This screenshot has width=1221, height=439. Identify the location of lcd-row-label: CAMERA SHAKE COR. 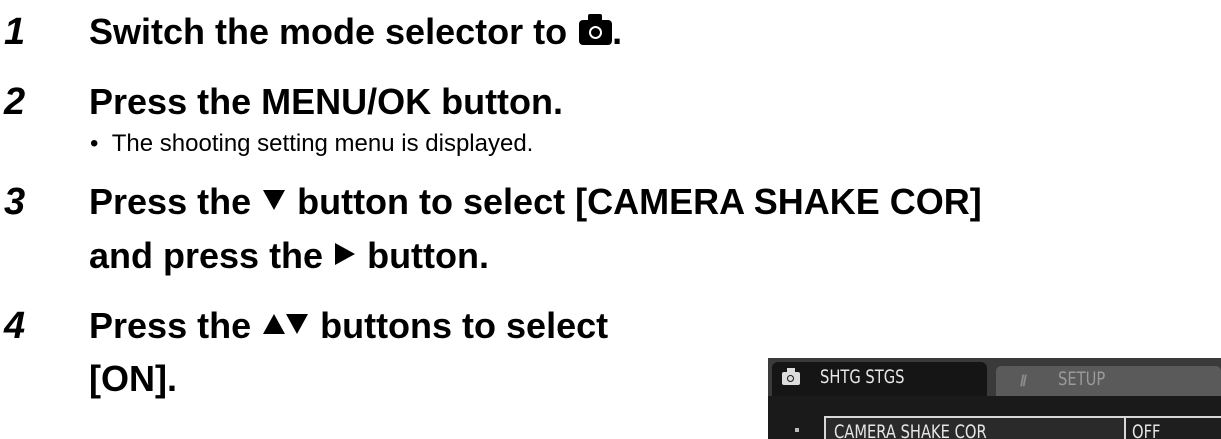
(910, 430).